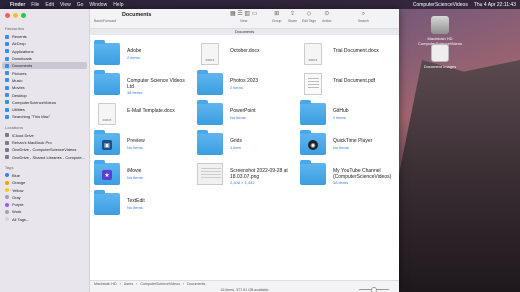 The width and height of the screenshot is (520, 292). What do you see at coordinates (35, 5) in the screenshot?
I see `menu-file: File` at bounding box center [35, 5].